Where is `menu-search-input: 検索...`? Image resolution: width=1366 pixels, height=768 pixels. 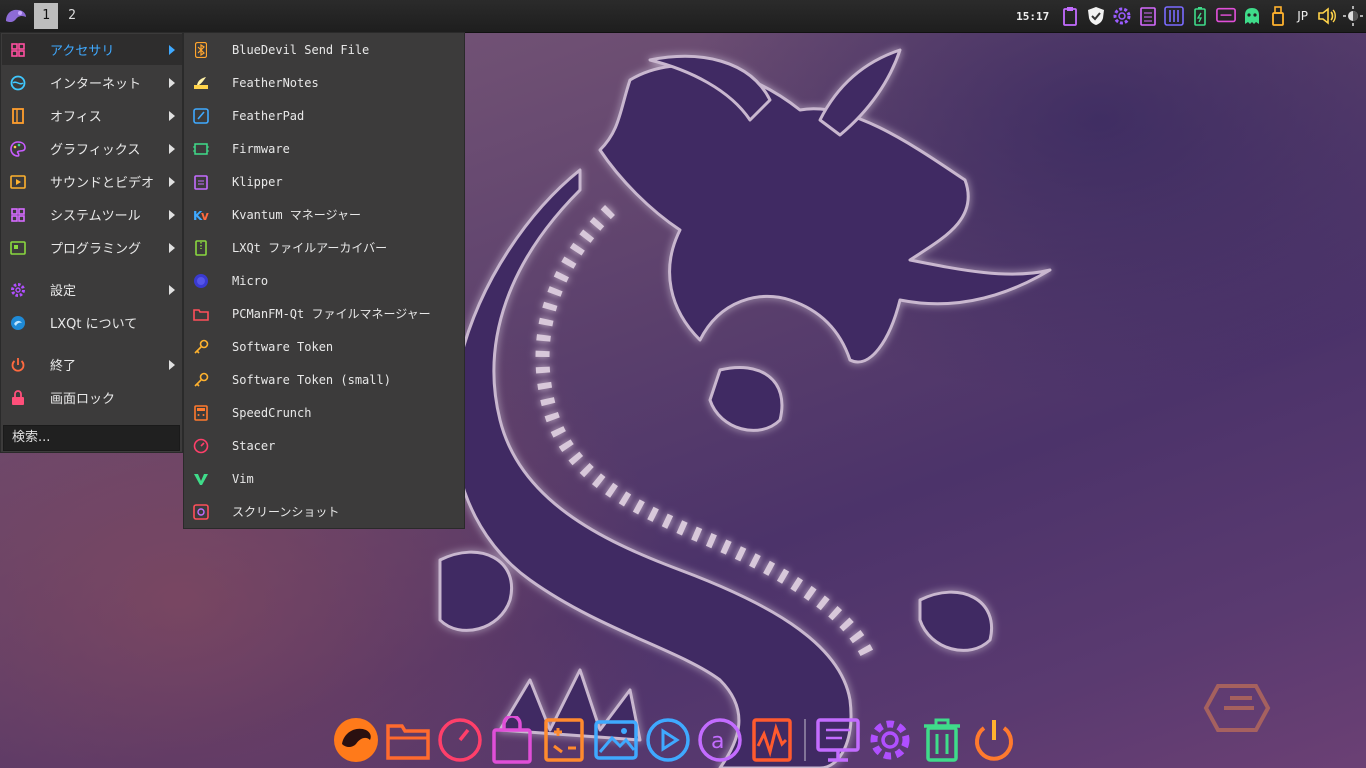 menu-search-input: 検索... is located at coordinates (91, 438).